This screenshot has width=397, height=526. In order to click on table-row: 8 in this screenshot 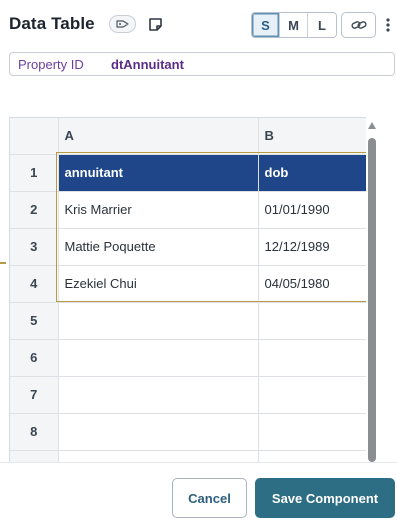, I will do `click(188, 432)`.